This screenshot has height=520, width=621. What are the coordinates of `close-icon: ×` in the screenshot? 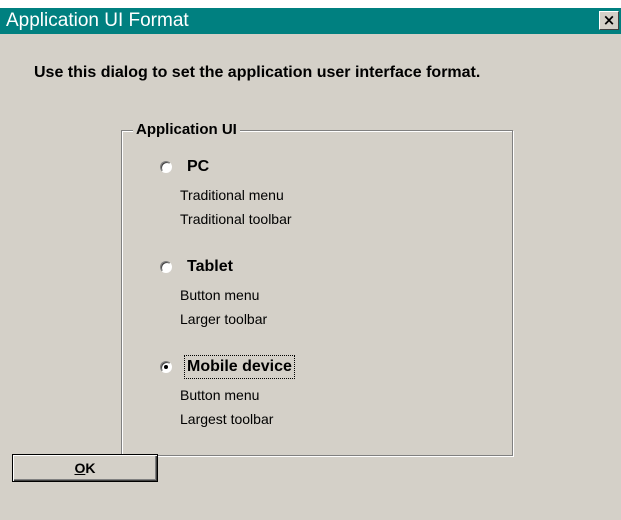 It's located at (609, 20).